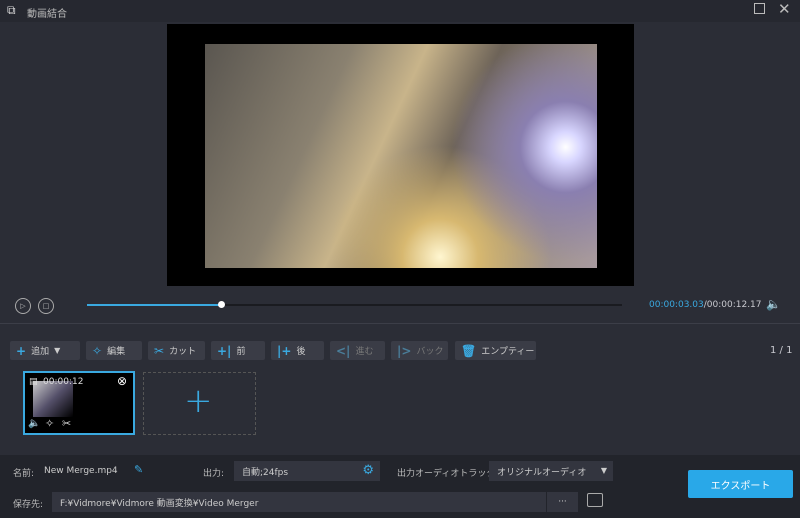 This screenshot has width=800, height=518. Describe the element at coordinates (542, 472) in the screenshot. I see `audio-track-value: オリジナルオーディオ` at that location.